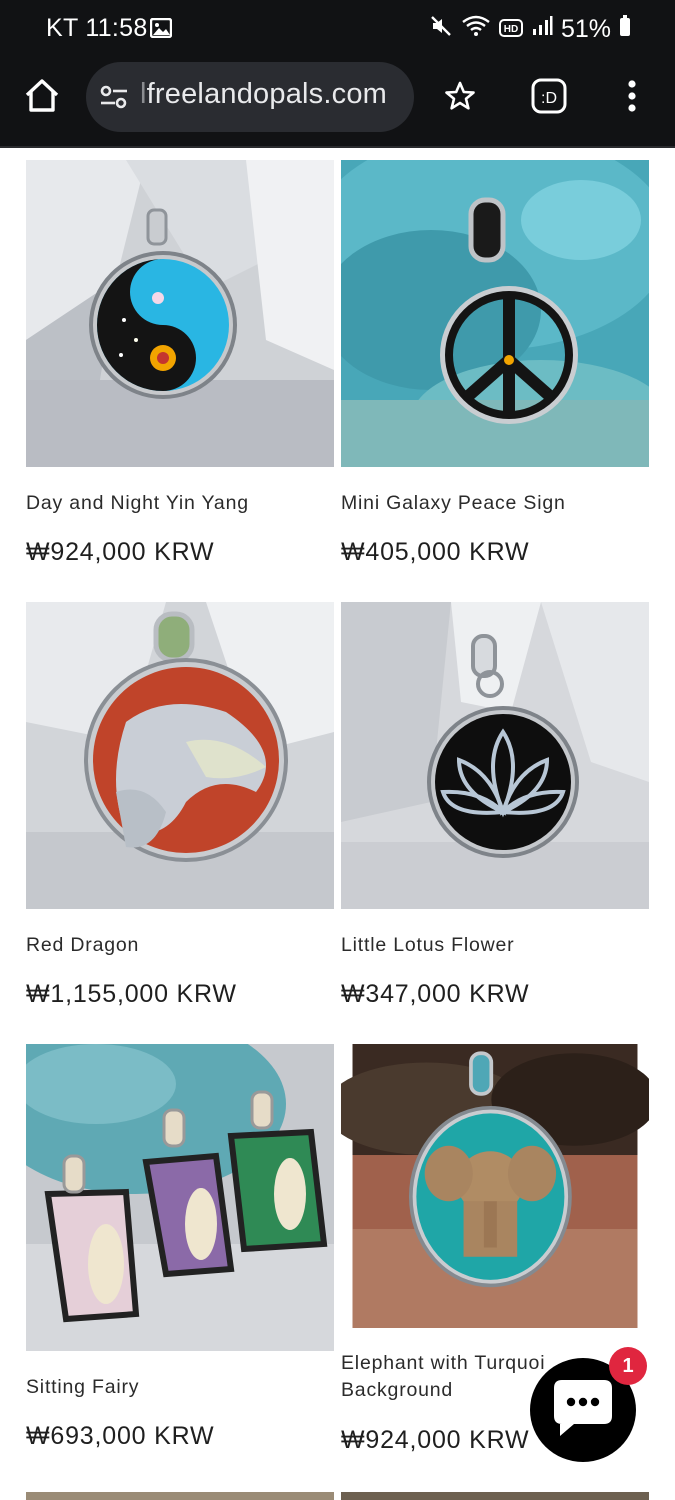 The image size is (675, 1500). I want to click on battery-text: 51%, so click(585, 29).